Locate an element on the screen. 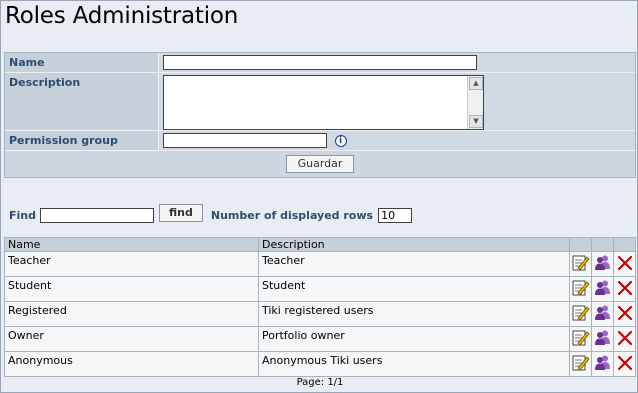 The width and height of the screenshot is (638, 393). name-label: Name is located at coordinates (82, 62).